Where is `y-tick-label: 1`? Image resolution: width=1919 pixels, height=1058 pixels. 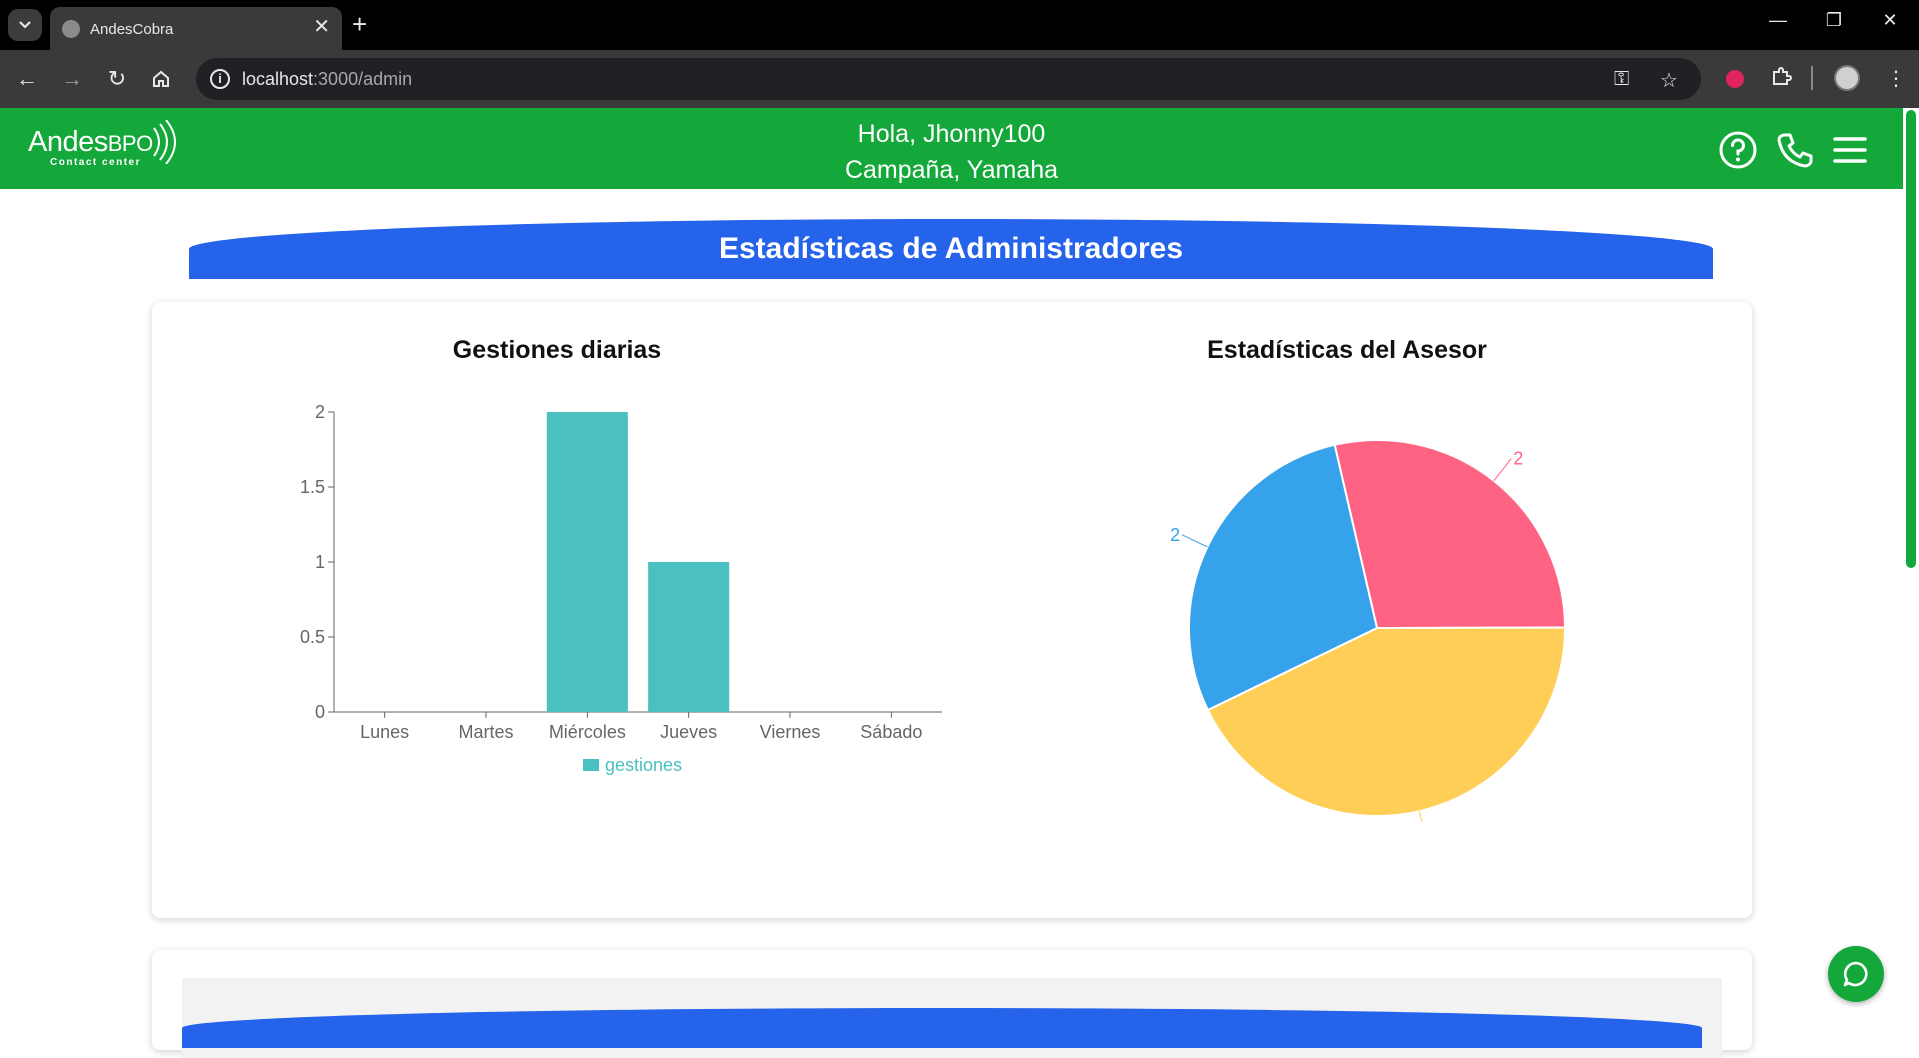
y-tick-label: 1 is located at coordinates (320, 562).